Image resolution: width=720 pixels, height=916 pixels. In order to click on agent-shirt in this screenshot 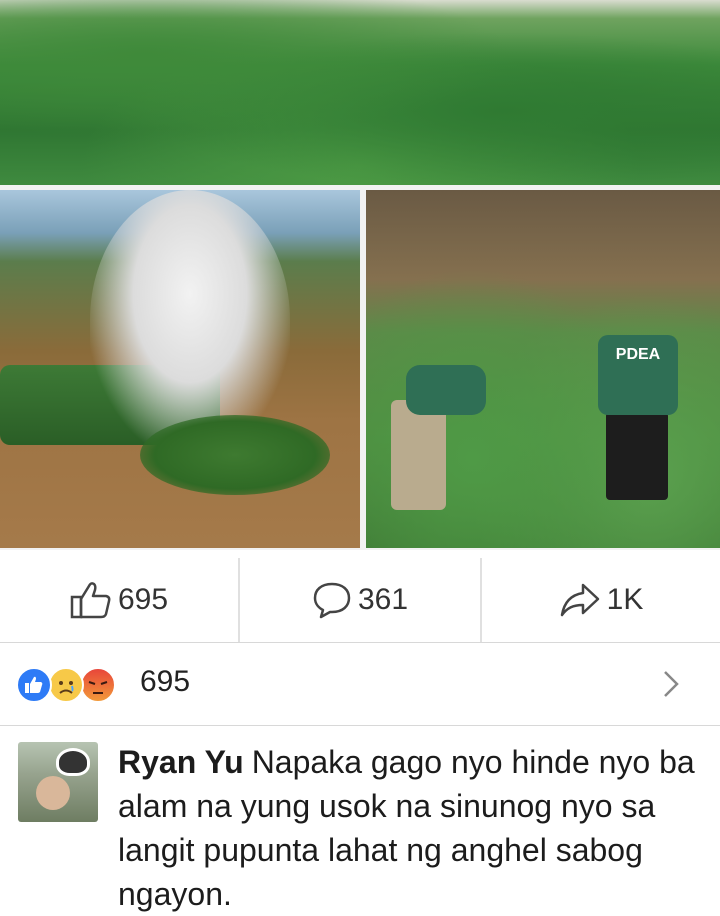, I will do `click(446, 390)`.